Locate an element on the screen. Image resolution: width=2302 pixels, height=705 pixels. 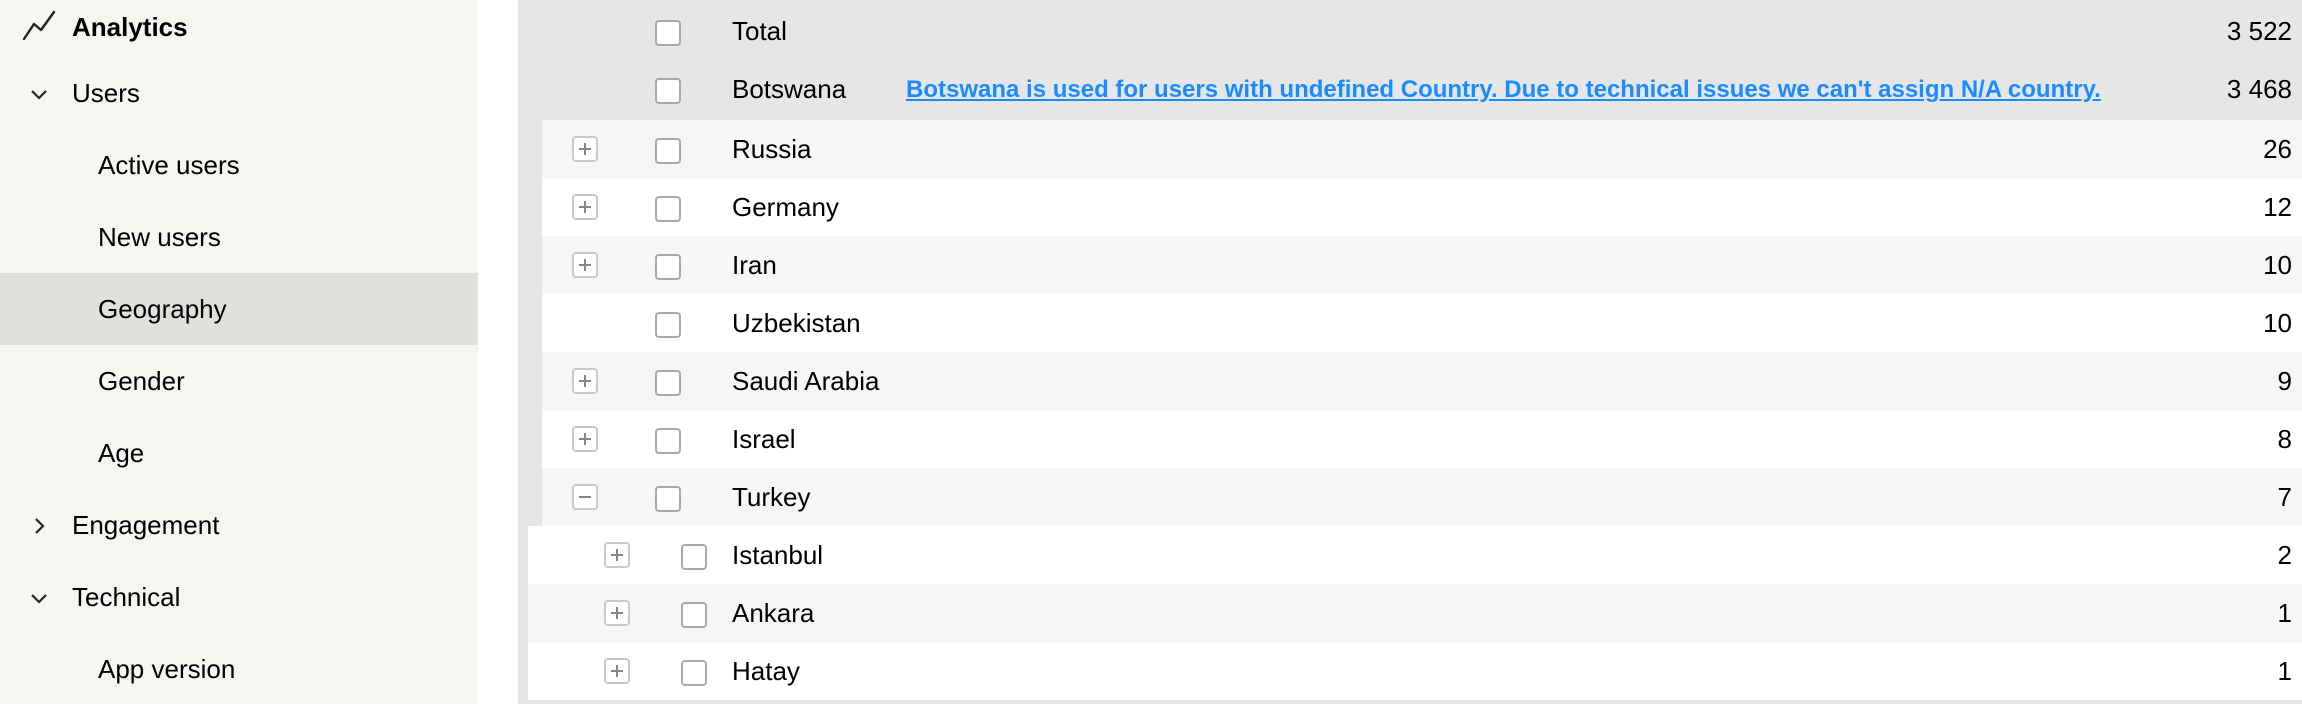
table-row: Russia 26 is located at coordinates (1422, 149).